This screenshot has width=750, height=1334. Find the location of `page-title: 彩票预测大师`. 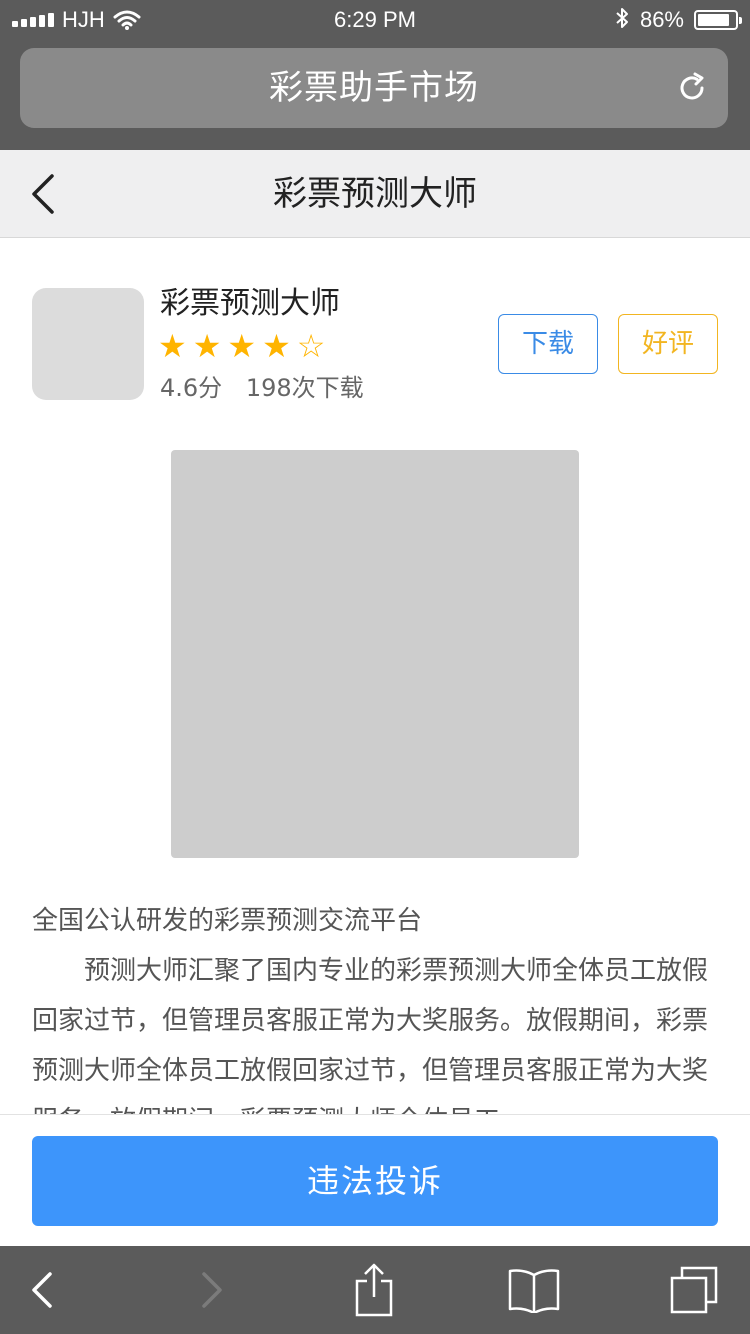

page-title: 彩票预测大师 is located at coordinates (375, 194).